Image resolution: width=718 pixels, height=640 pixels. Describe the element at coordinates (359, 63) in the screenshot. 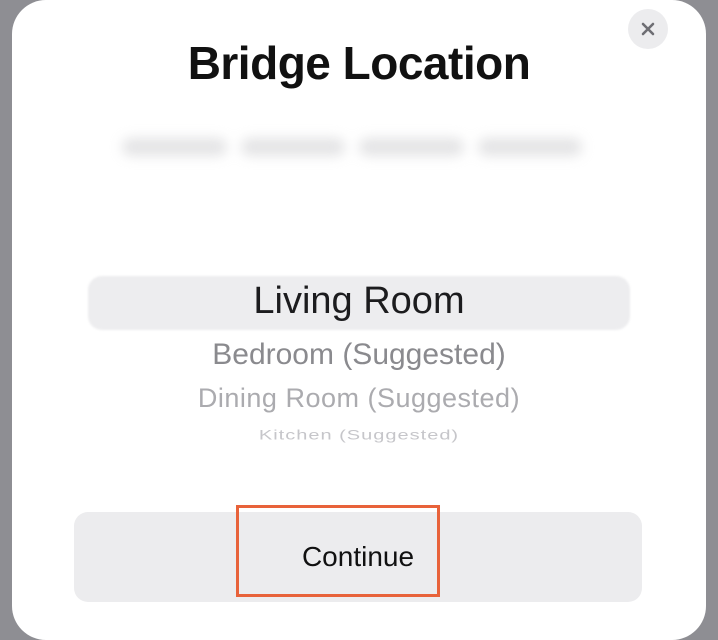

I see `page-title: Bridge Location` at that location.